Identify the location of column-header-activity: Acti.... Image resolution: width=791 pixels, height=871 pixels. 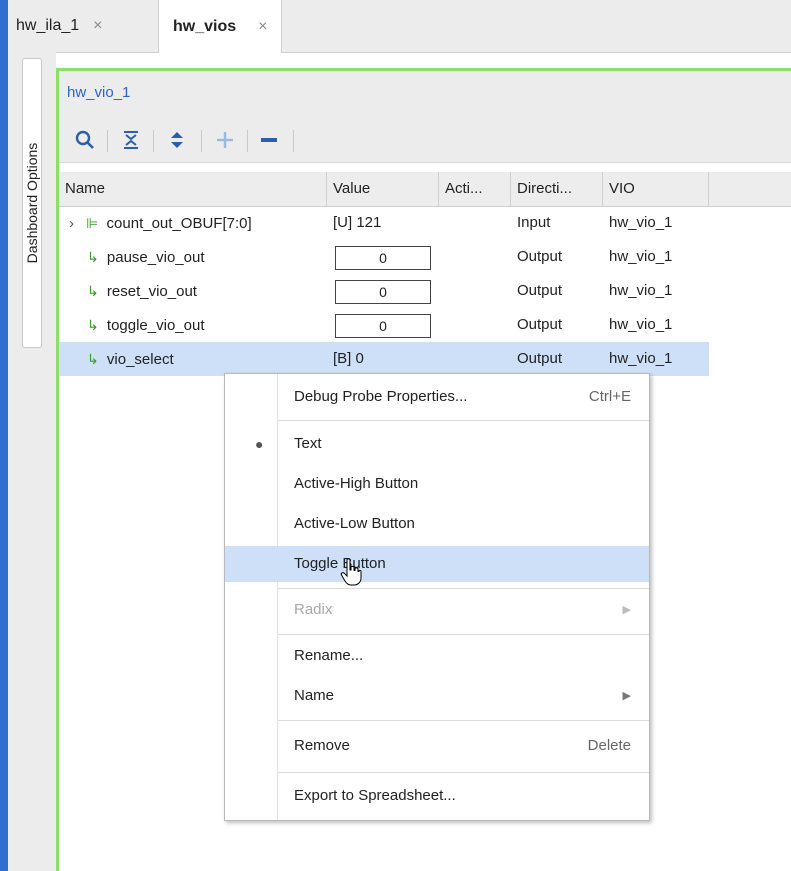
(475, 189).